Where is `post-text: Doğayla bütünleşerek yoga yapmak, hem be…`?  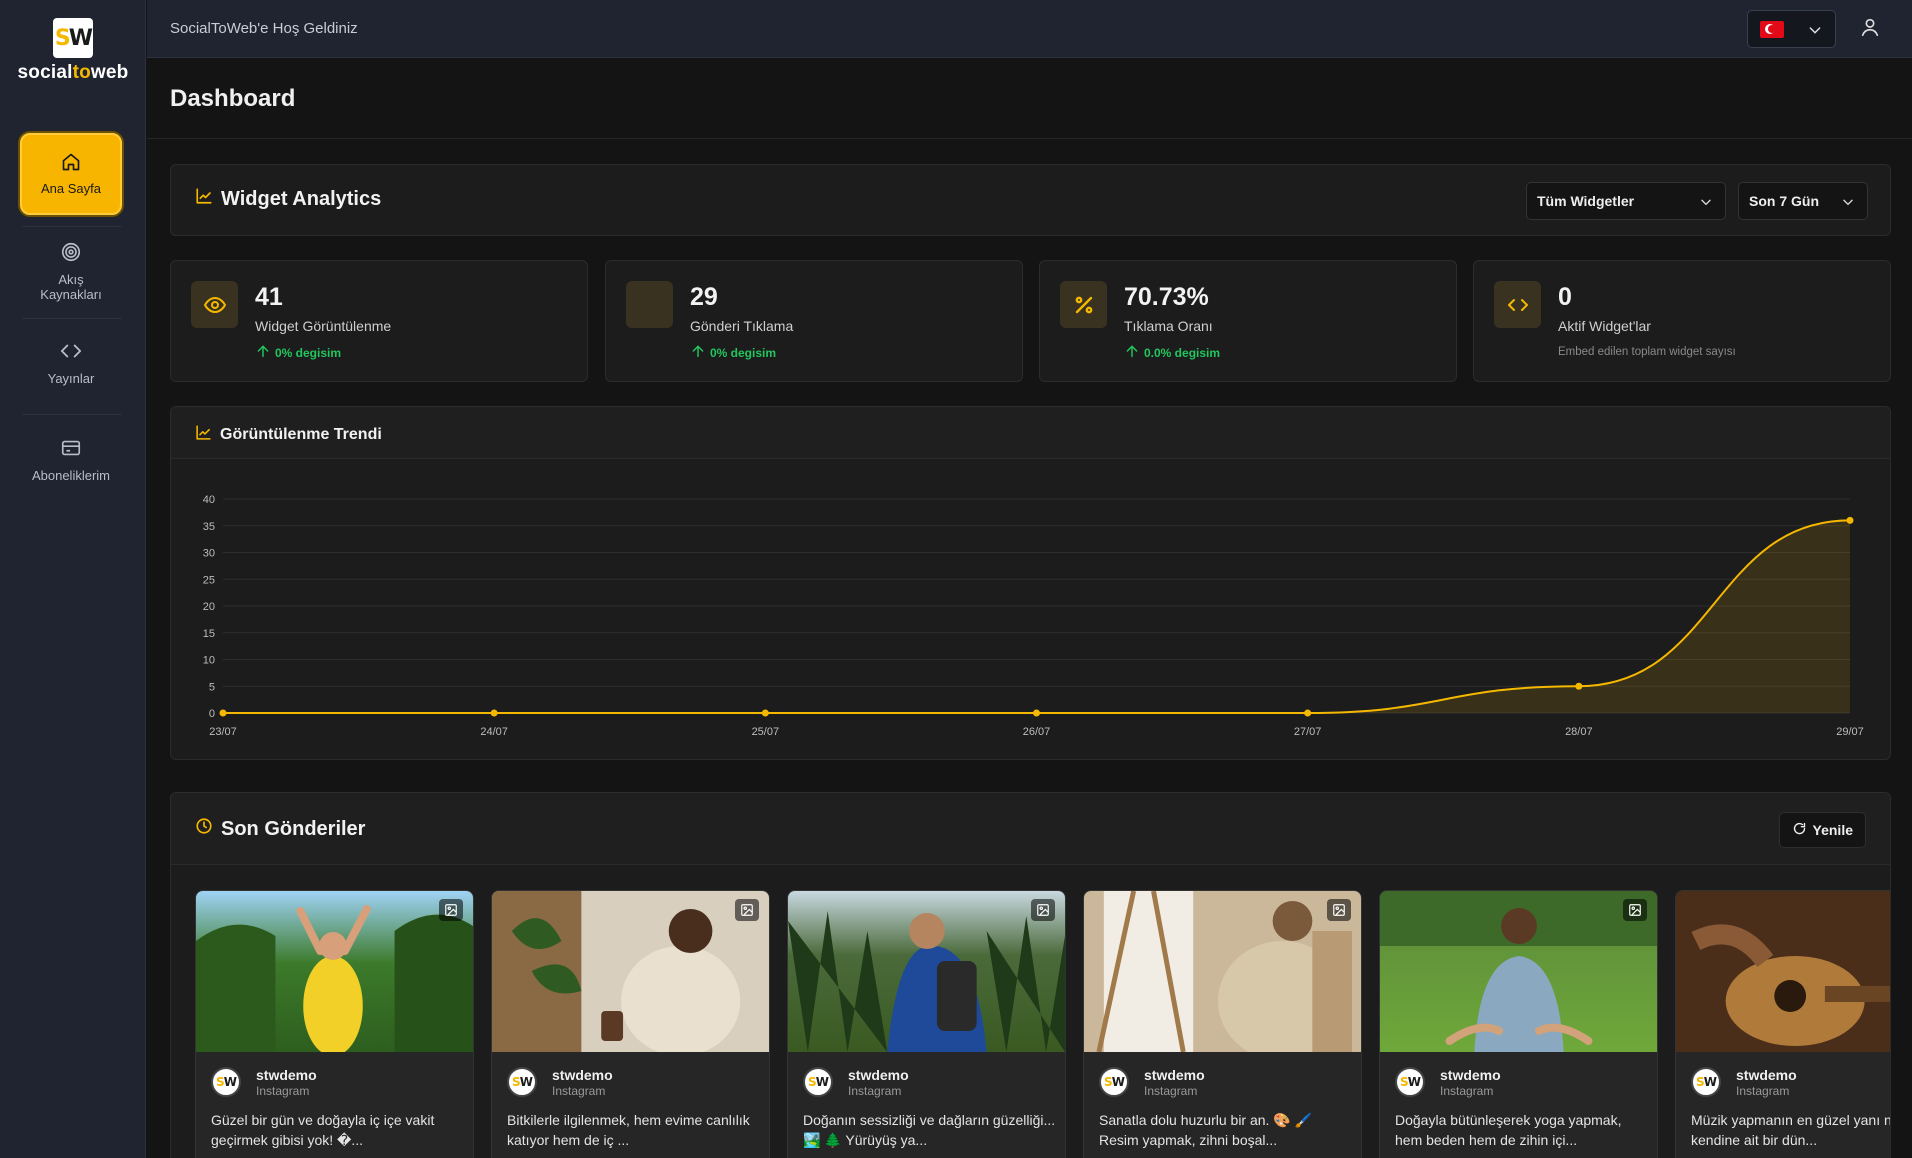
post-text: Doğayla bütünleşerek yoga yapmak, hem be… is located at coordinates (1508, 1130).